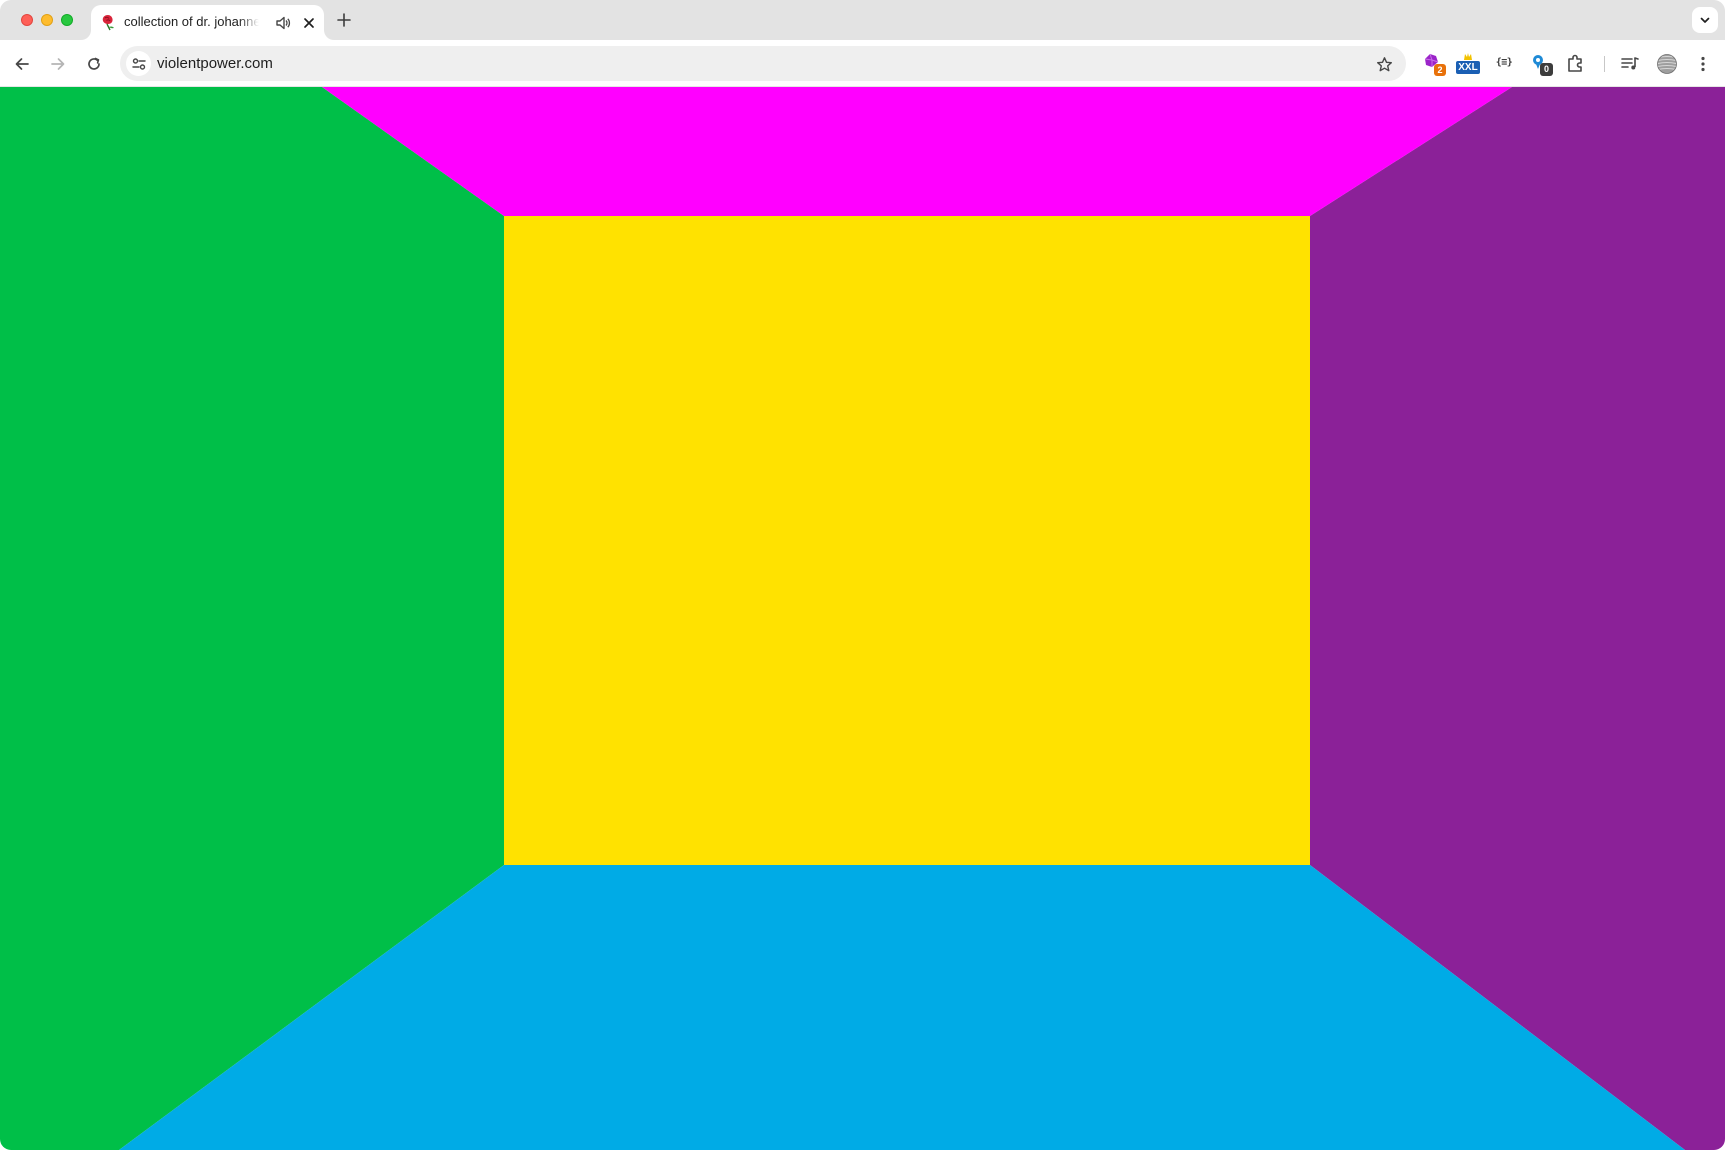 Image resolution: width=1725 pixels, height=1150 pixels. I want to click on xxl-extension-button: XXL, so click(1468, 64).